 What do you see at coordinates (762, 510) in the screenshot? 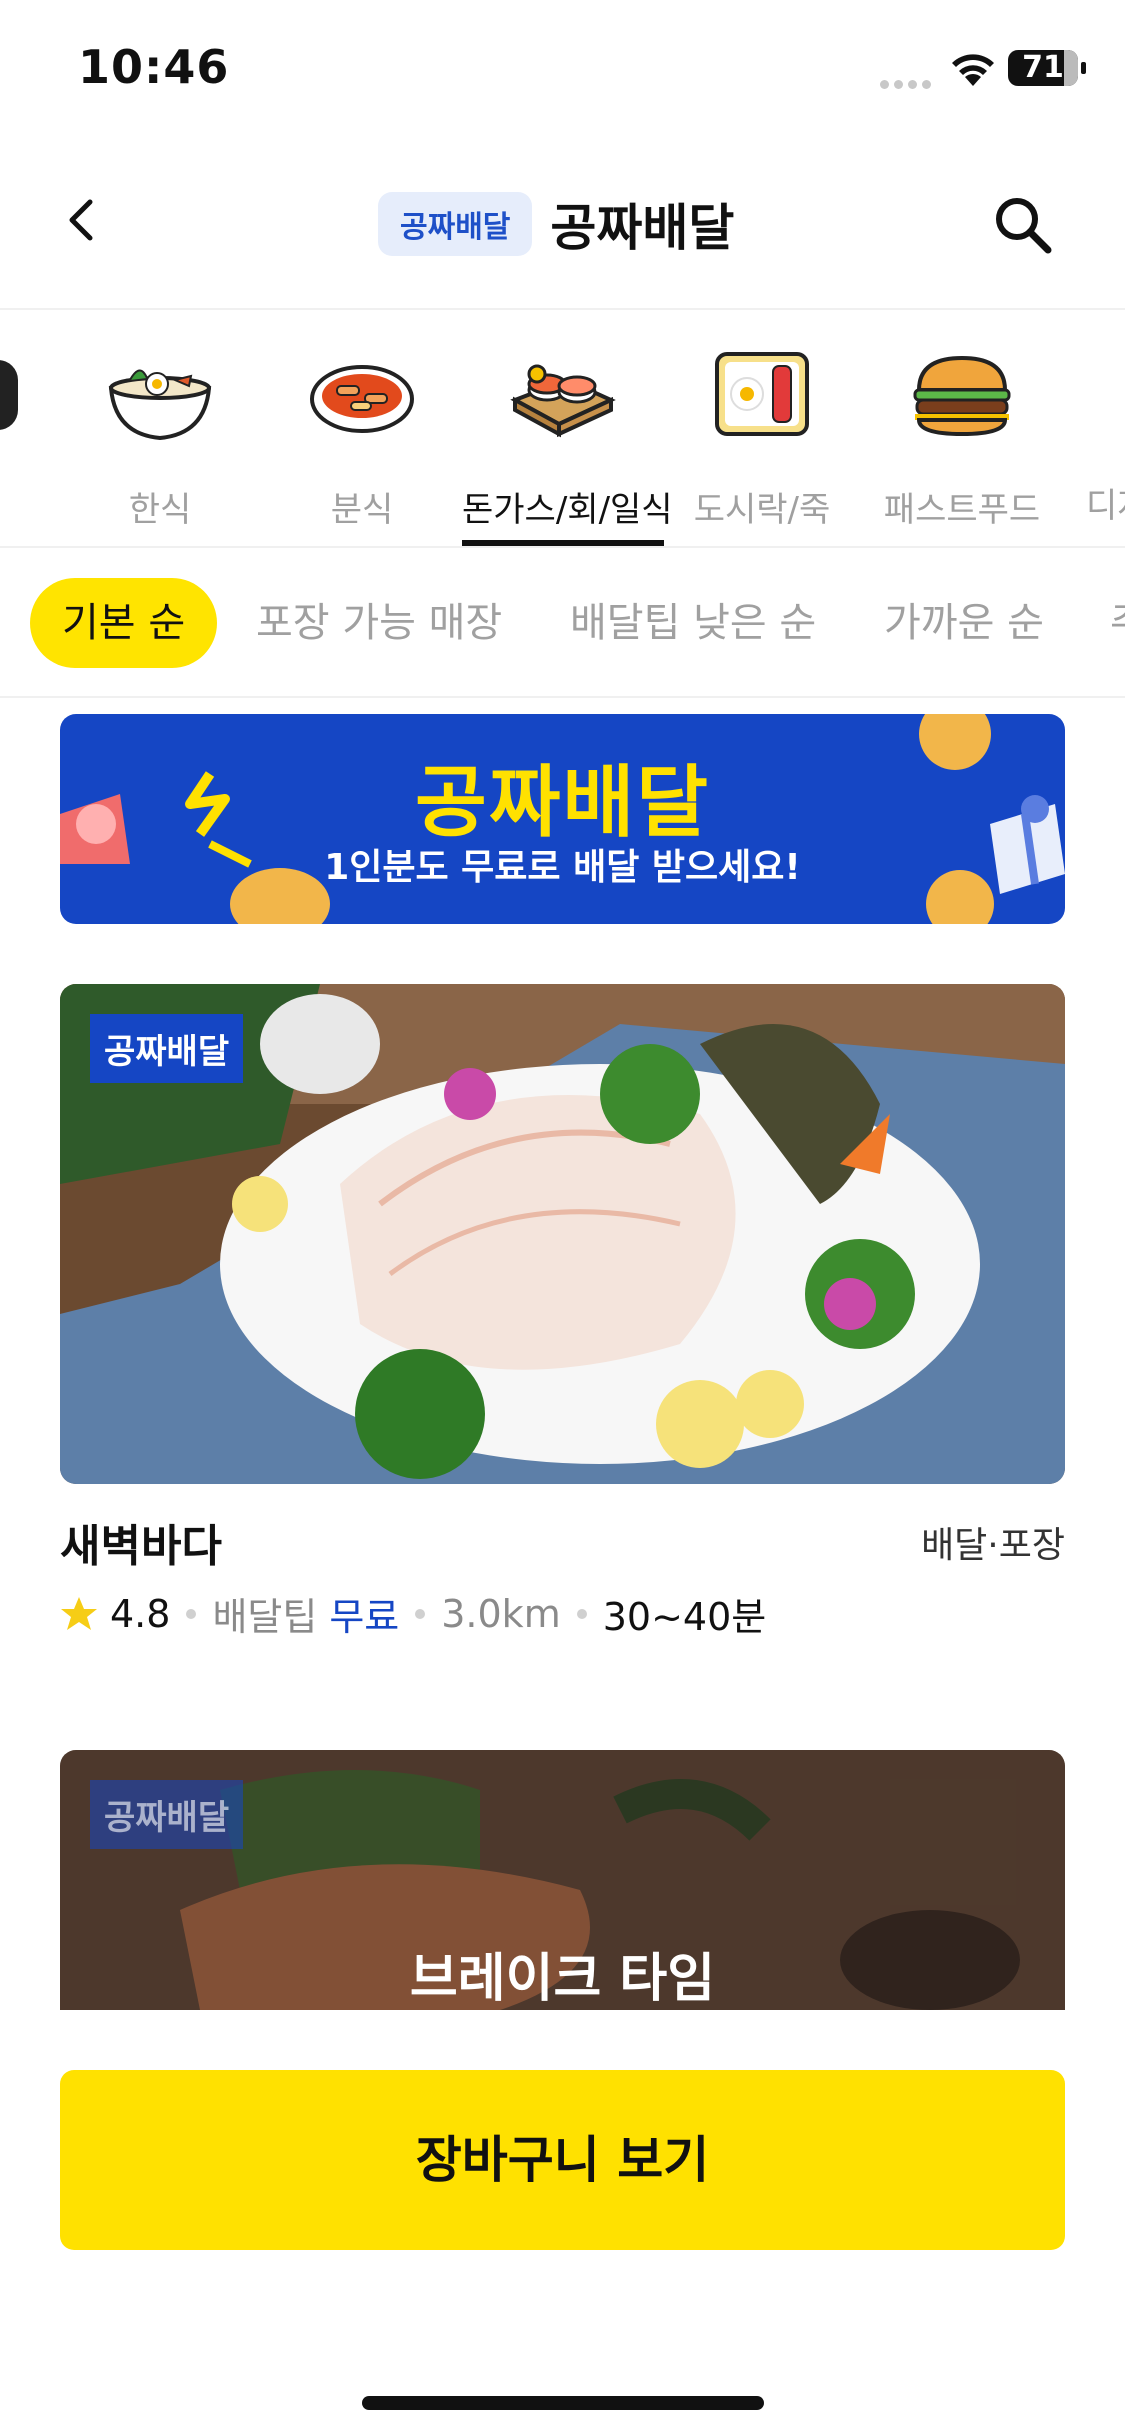
I see `category-label: 도시락/죽` at bounding box center [762, 510].